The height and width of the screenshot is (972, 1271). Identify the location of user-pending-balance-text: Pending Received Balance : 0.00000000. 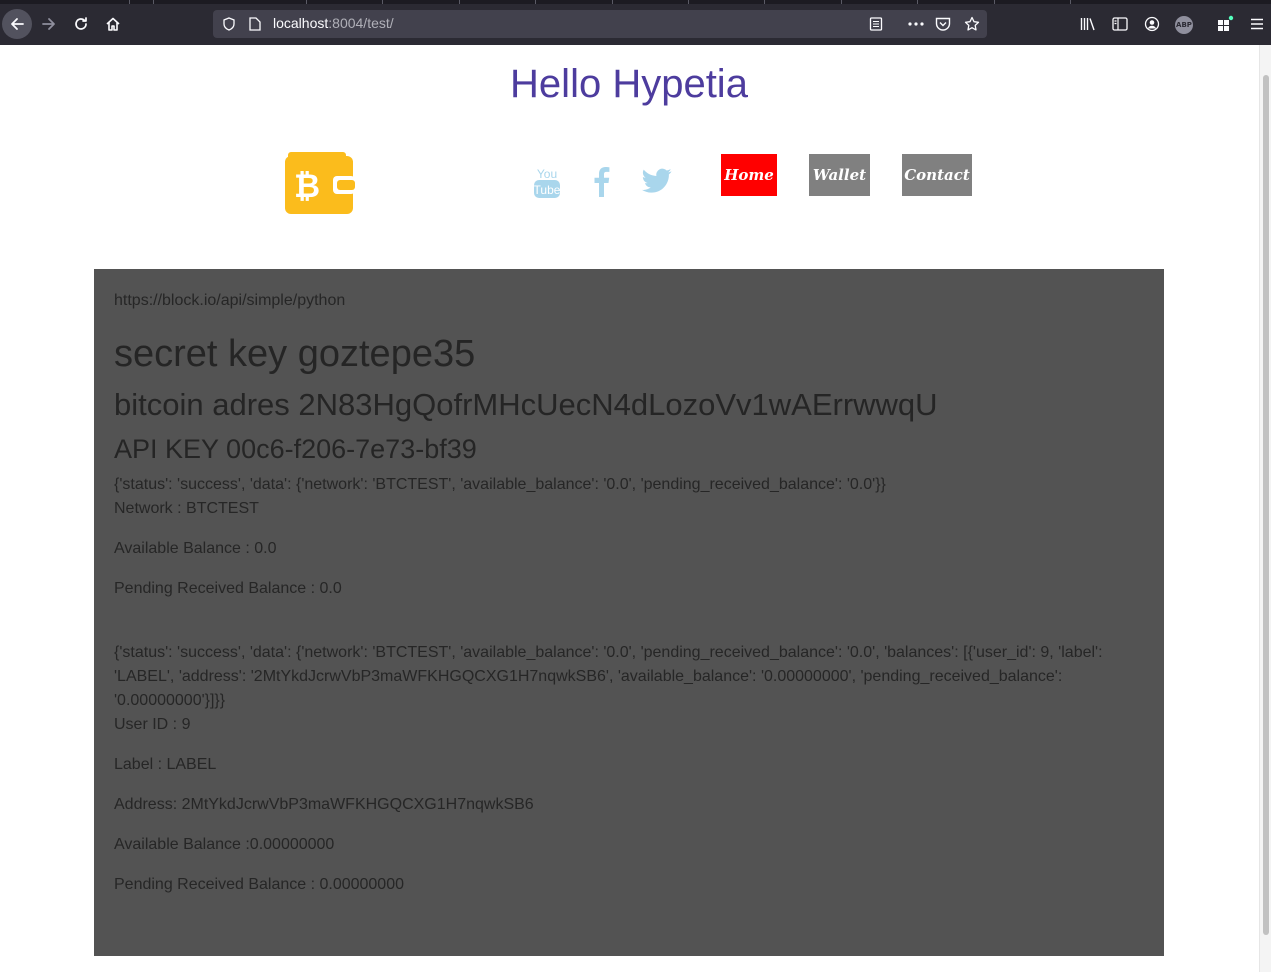
(259, 884).